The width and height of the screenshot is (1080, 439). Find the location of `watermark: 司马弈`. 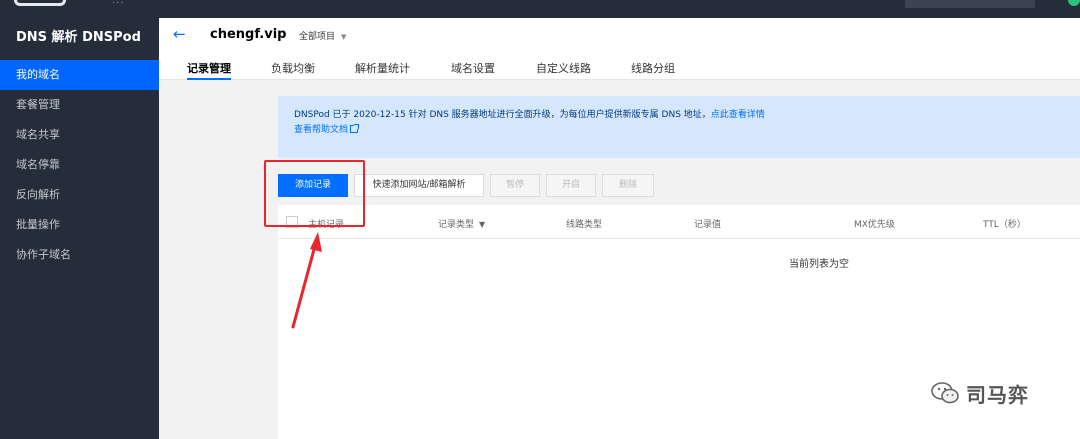

watermark: 司马弈 is located at coordinates (979, 393).